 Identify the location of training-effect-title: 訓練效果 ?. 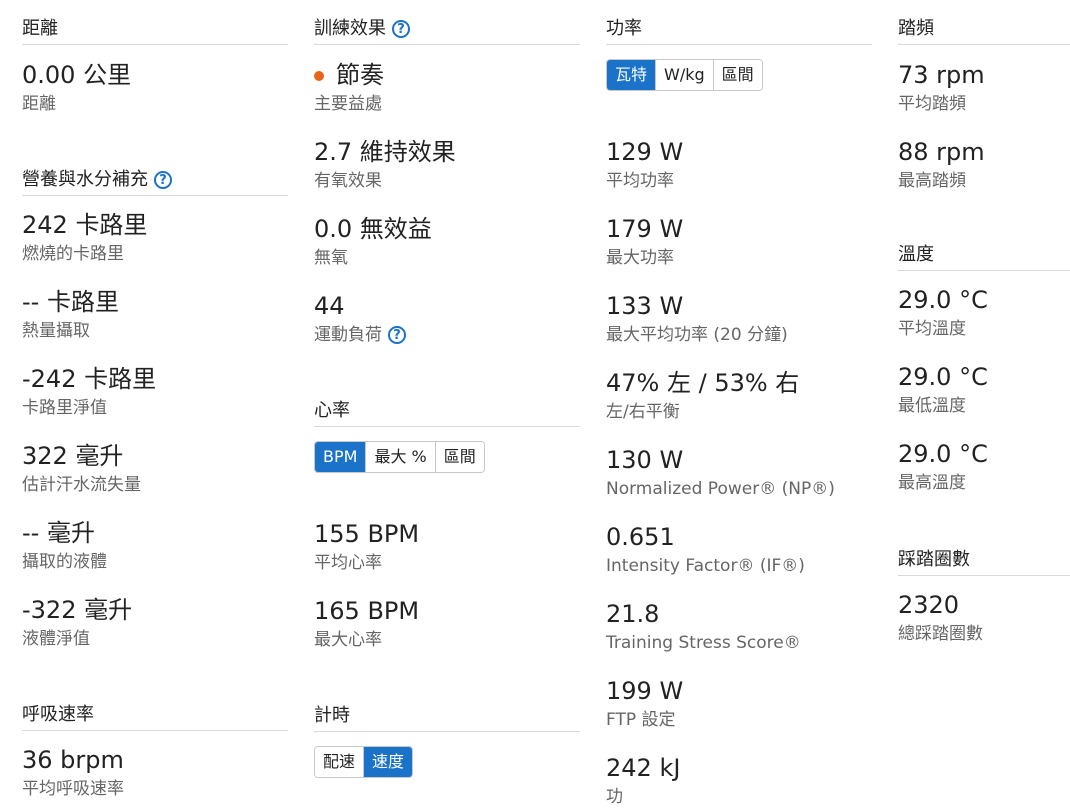
(447, 29).